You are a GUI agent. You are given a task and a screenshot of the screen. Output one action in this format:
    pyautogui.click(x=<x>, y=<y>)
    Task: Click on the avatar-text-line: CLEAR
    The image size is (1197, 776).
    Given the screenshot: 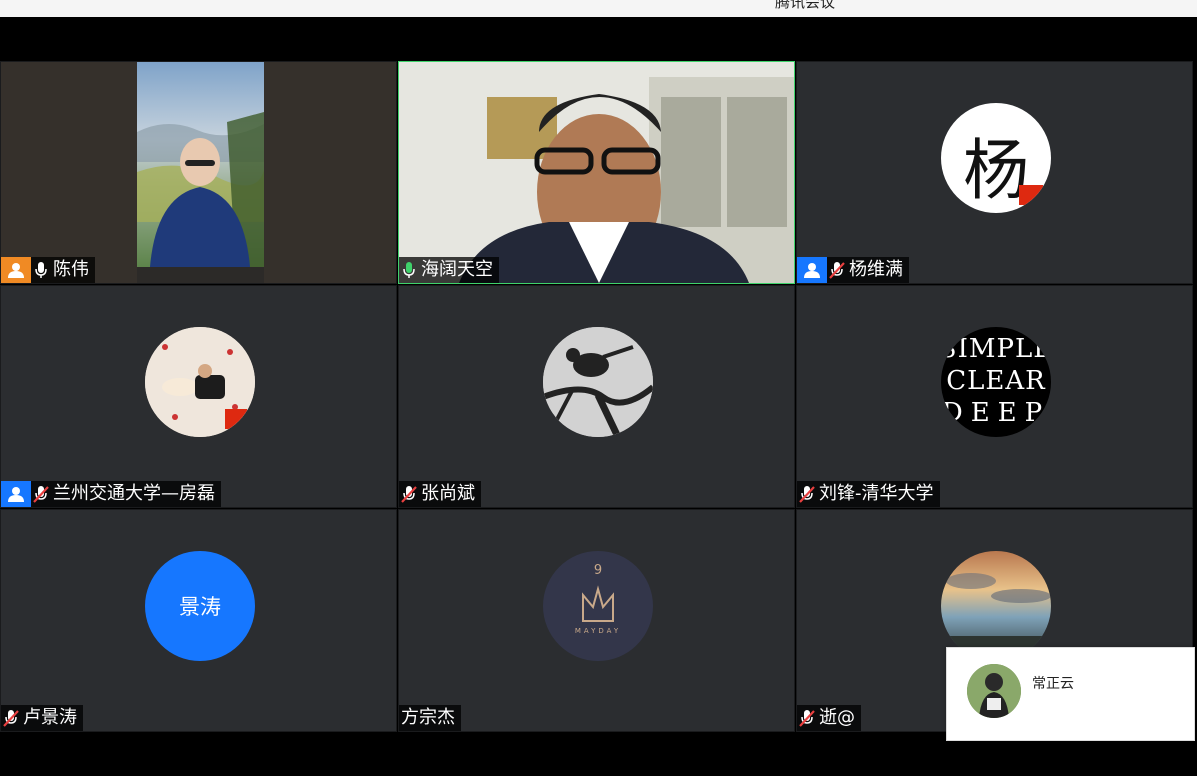 What is the action you would take?
    pyautogui.click(x=996, y=381)
    